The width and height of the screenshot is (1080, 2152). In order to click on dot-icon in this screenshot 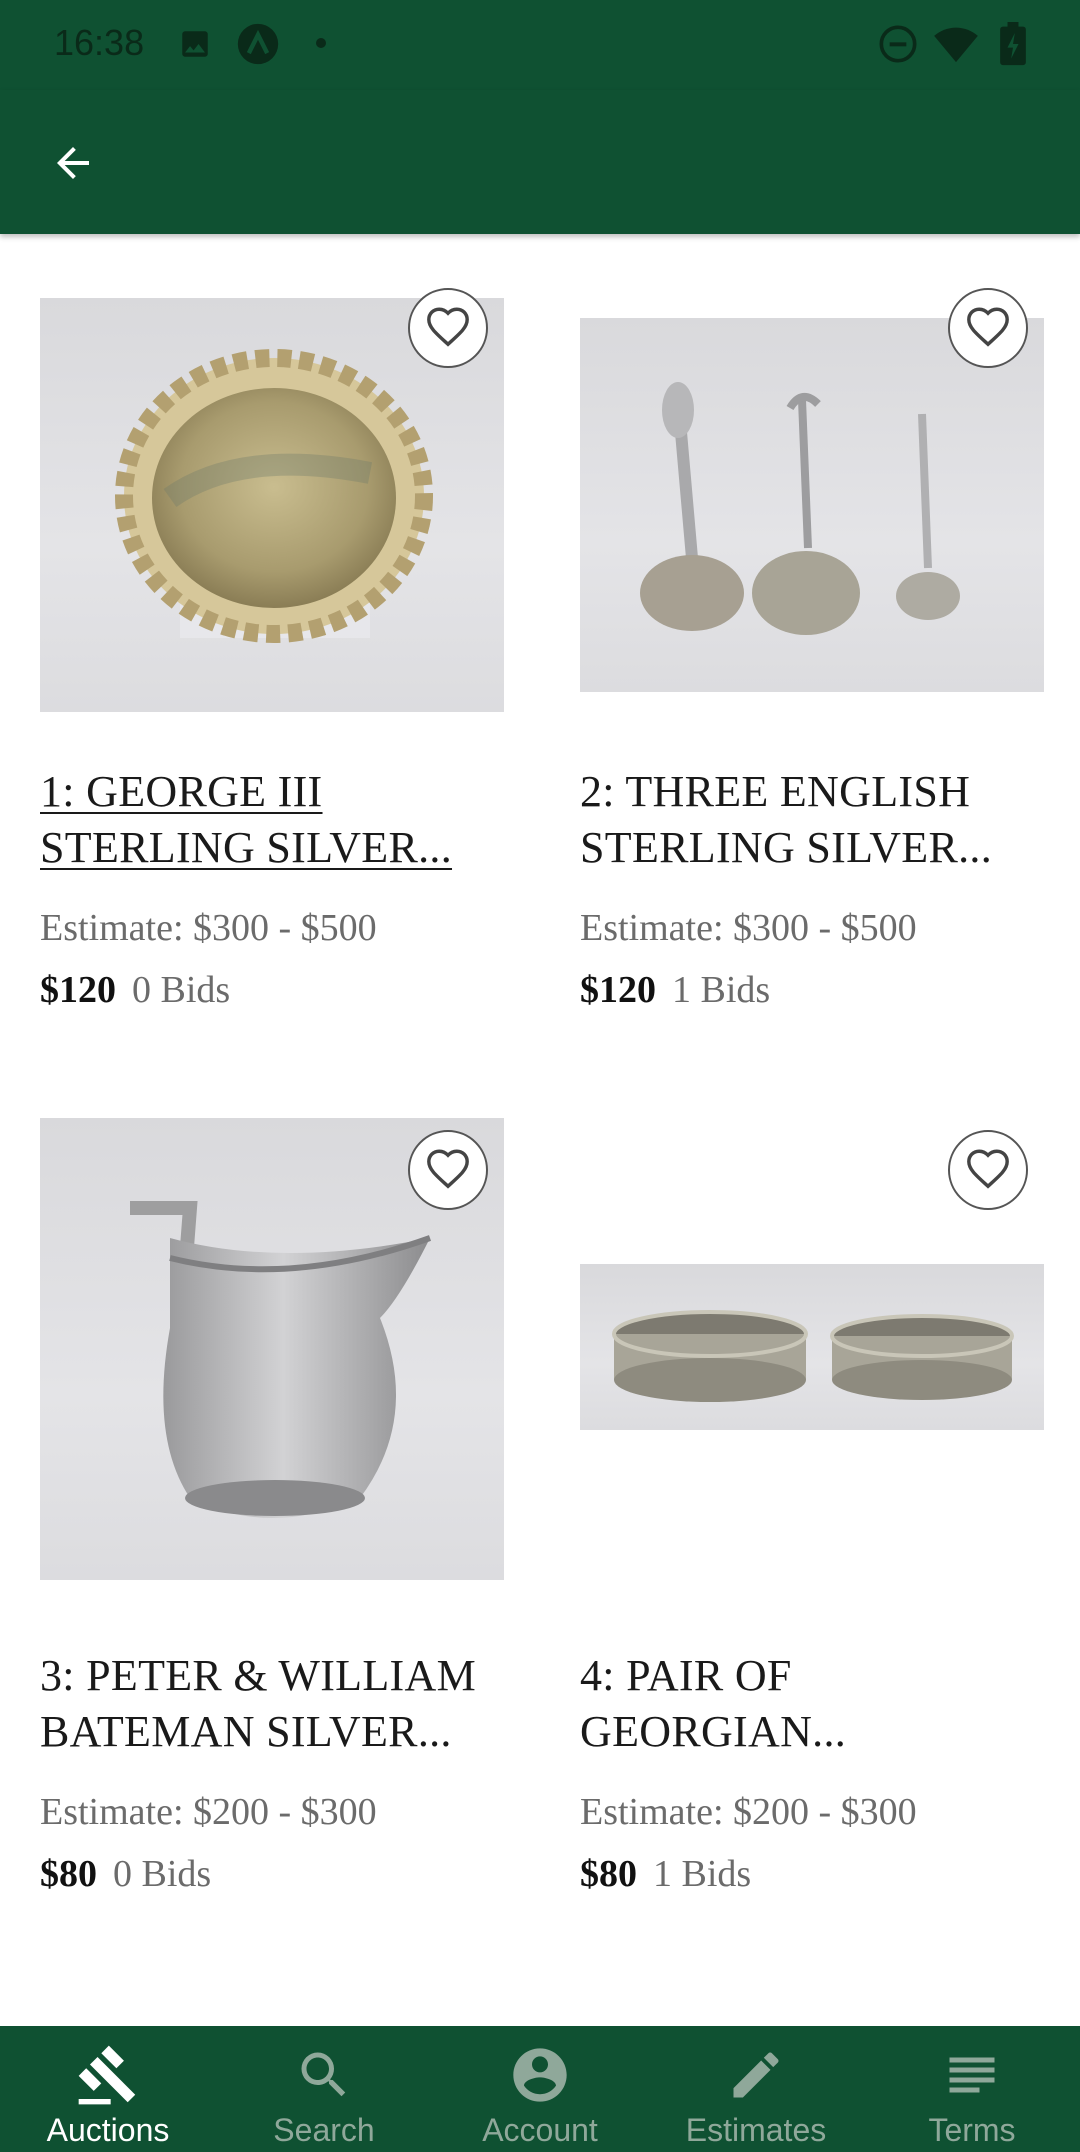, I will do `click(321, 45)`.